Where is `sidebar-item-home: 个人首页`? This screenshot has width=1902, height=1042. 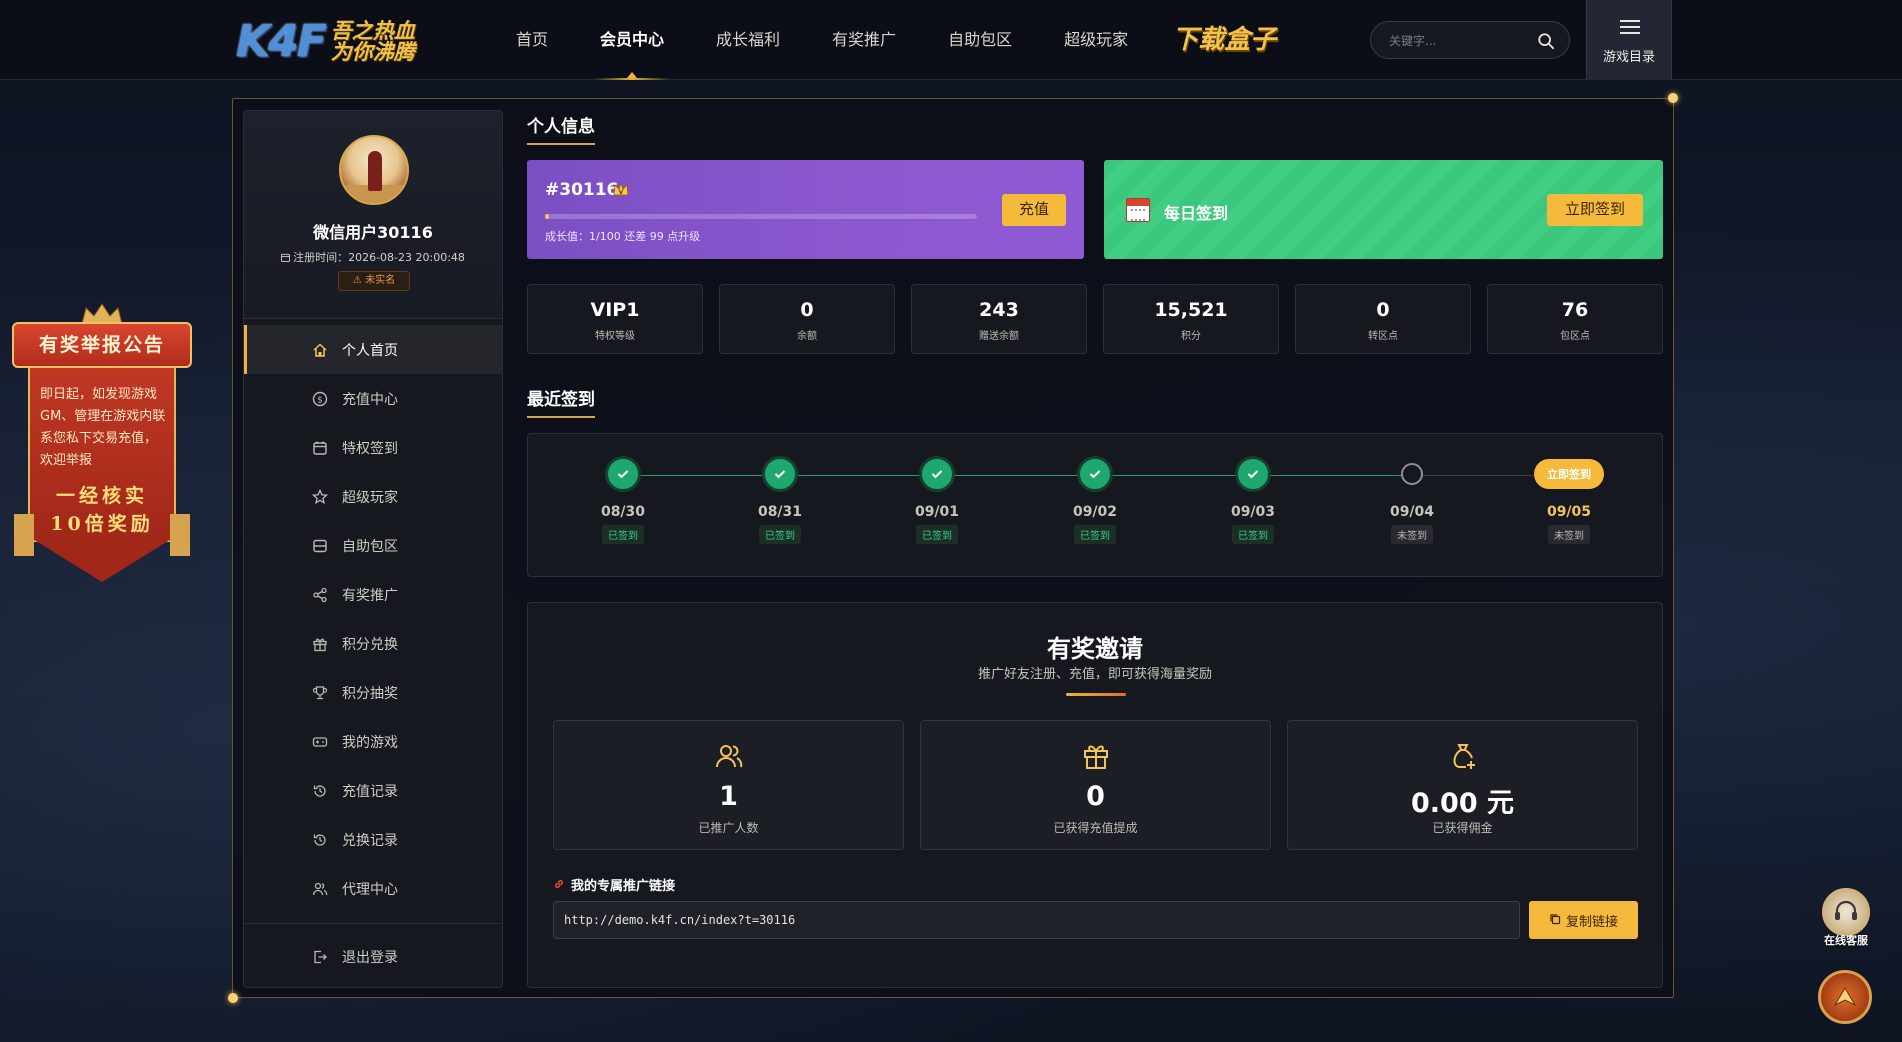 sidebar-item-home: 个人首页 is located at coordinates (373, 349).